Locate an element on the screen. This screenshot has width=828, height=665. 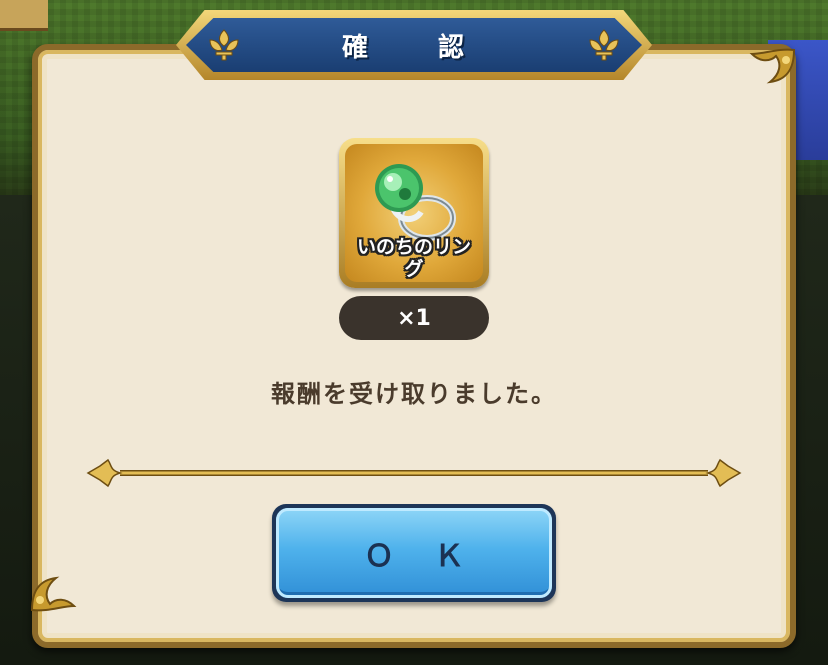
ornamental-divider is located at coordinates (414, 473).